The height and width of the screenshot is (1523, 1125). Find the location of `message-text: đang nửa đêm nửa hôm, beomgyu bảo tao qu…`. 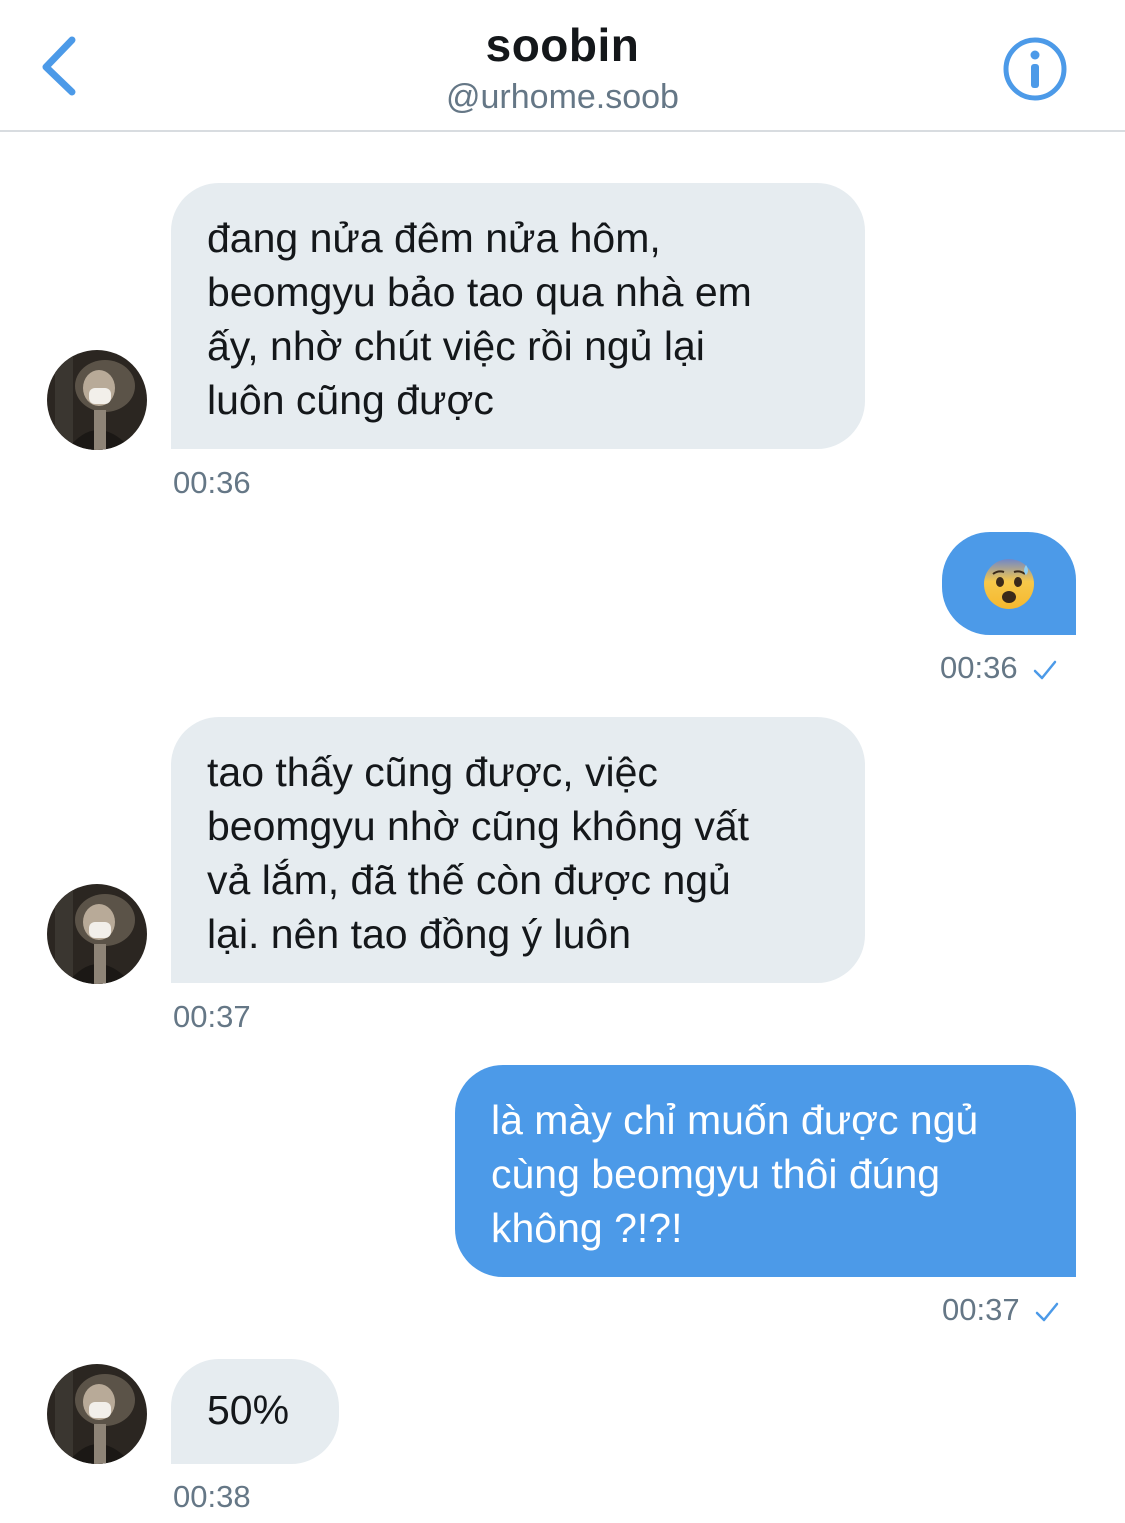

message-text: đang nửa đêm nửa hôm, beomgyu bảo tao qu… is located at coordinates (479, 319).